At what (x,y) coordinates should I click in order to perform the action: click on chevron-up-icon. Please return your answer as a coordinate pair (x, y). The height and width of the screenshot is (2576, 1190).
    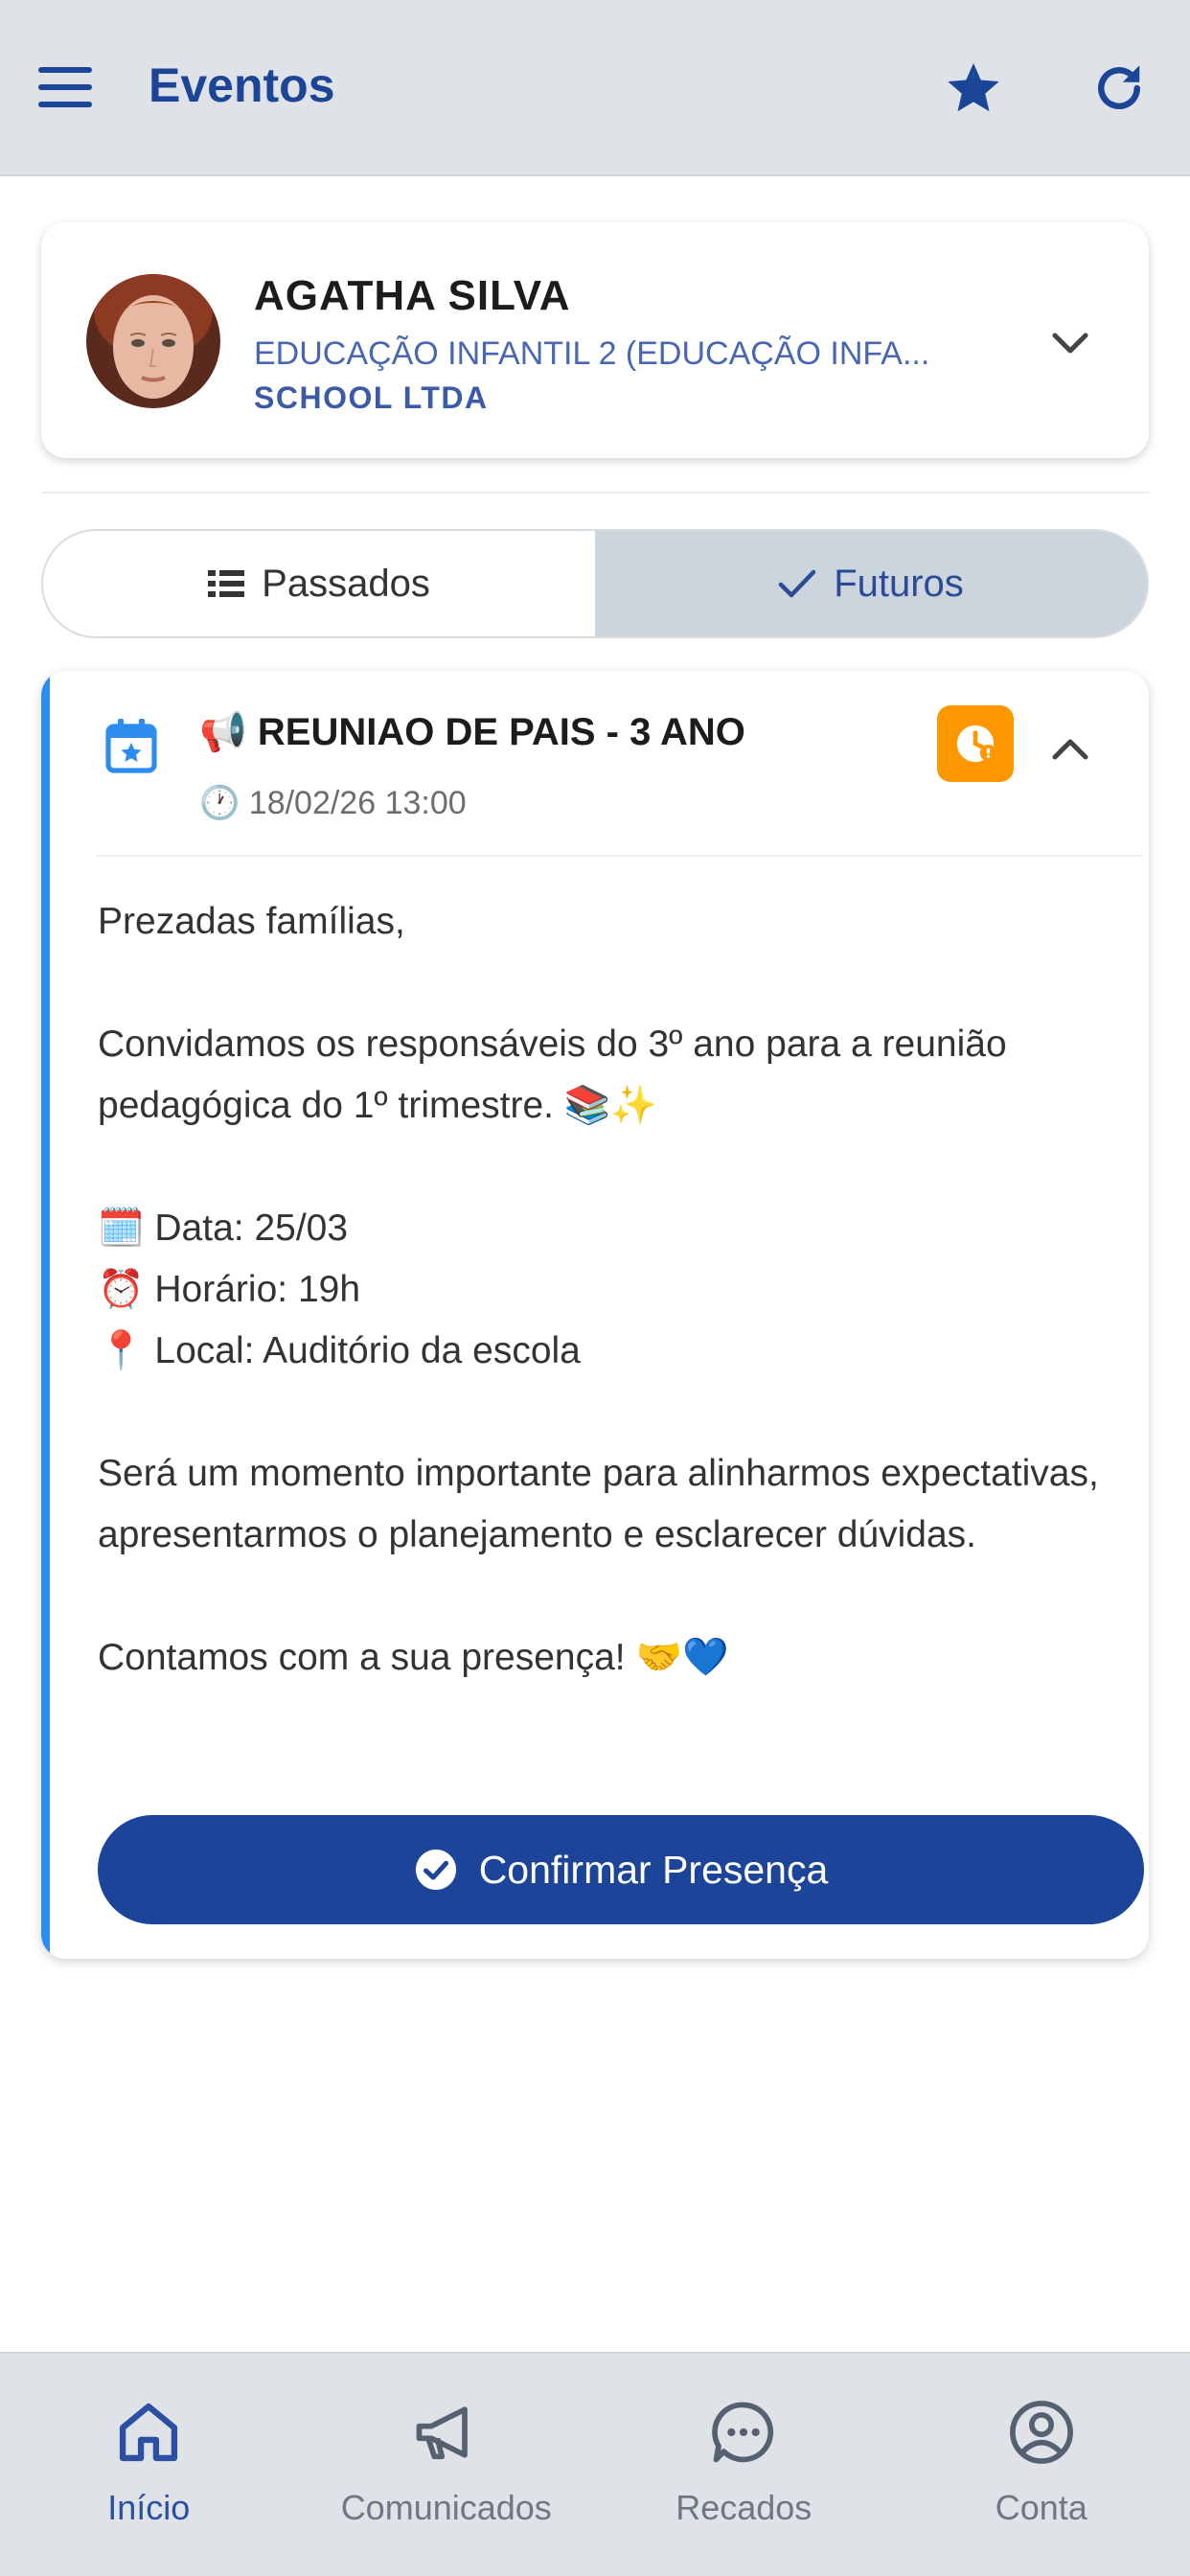
    Looking at the image, I should click on (1070, 748).